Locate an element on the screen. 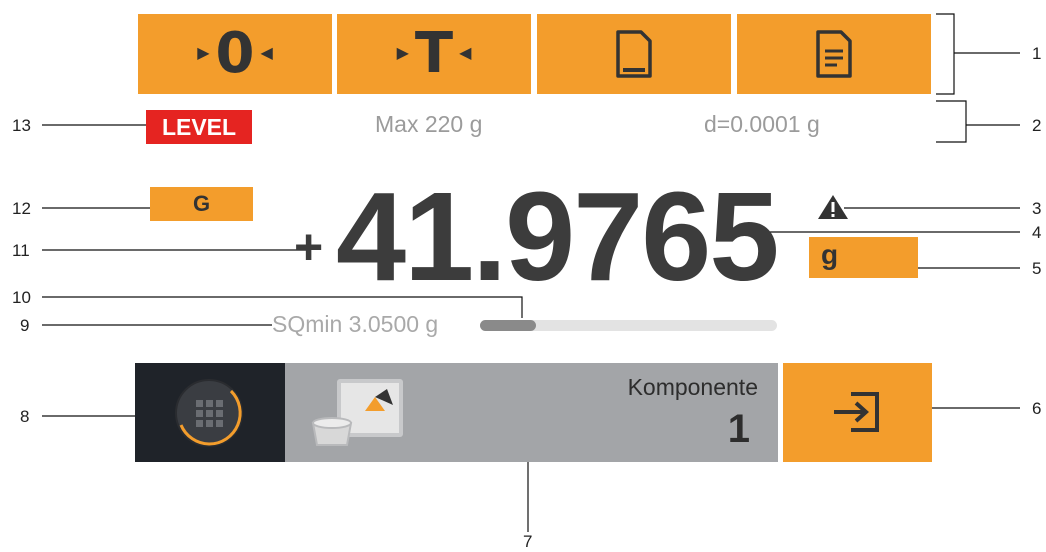 This screenshot has width=1046, height=552. weighing-method-icon is located at coordinates (357, 412).